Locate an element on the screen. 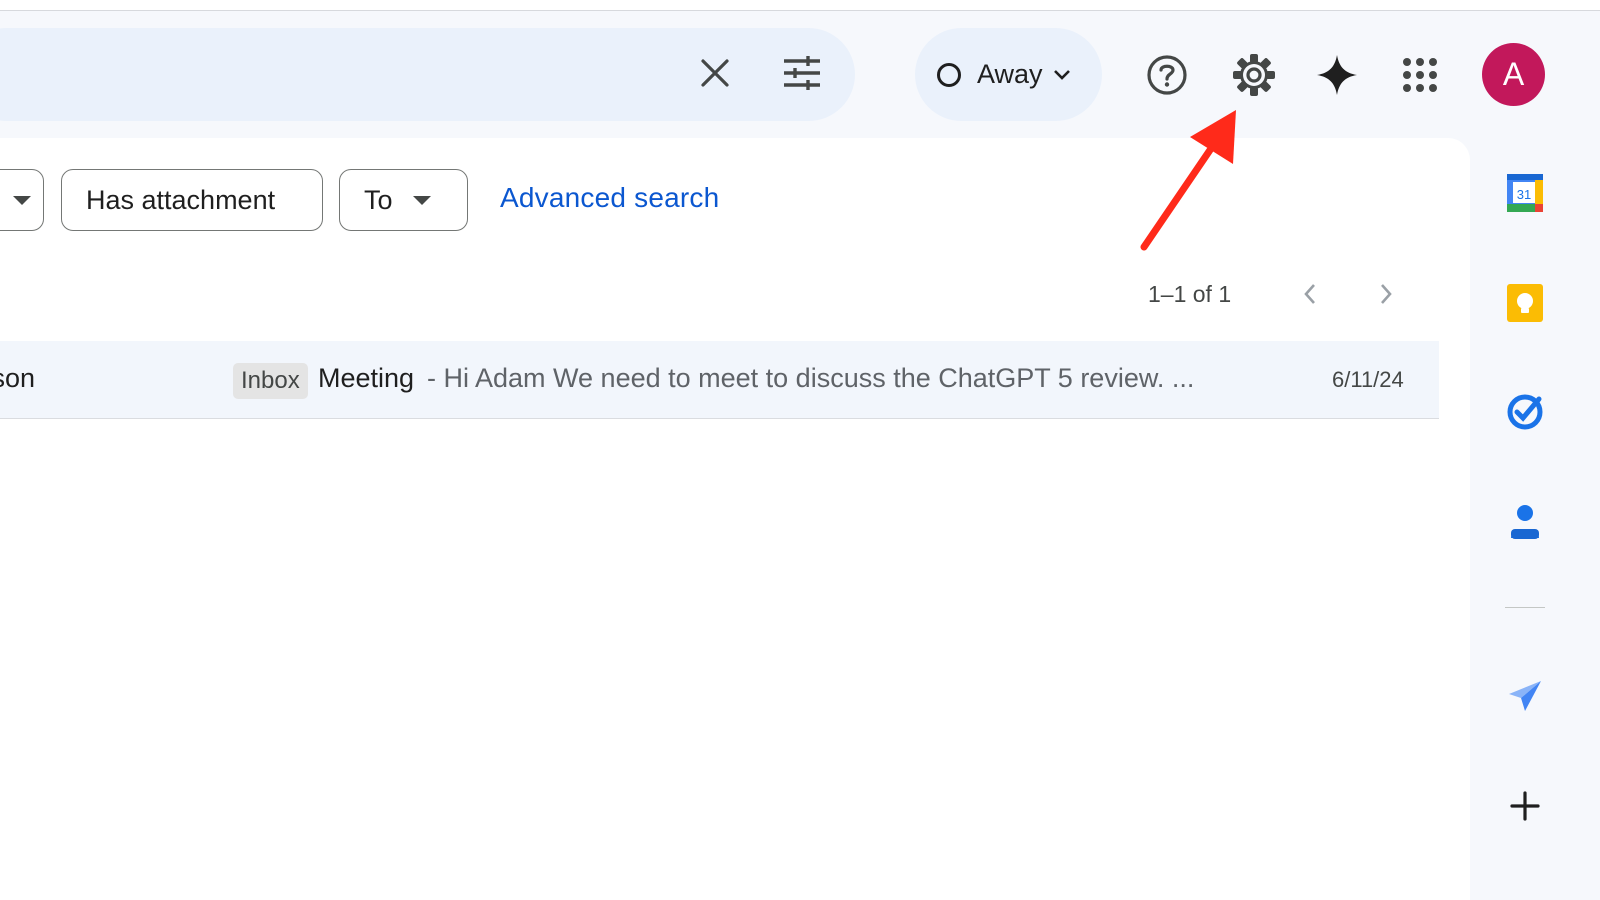 This screenshot has width=1600, height=900. status-ring-icon is located at coordinates (949, 74).